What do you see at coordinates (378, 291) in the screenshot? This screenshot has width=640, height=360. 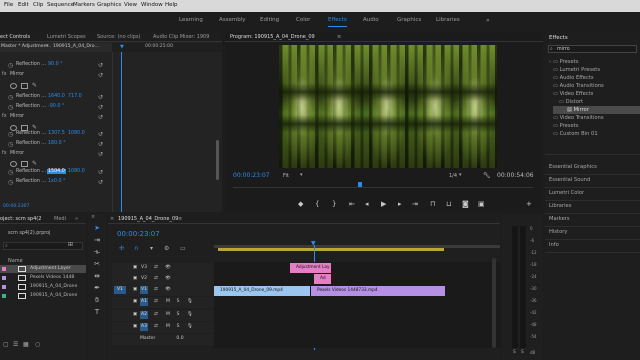 I see `clip-pexels: Pexels Videos 1448733.mp4` at bounding box center [378, 291].